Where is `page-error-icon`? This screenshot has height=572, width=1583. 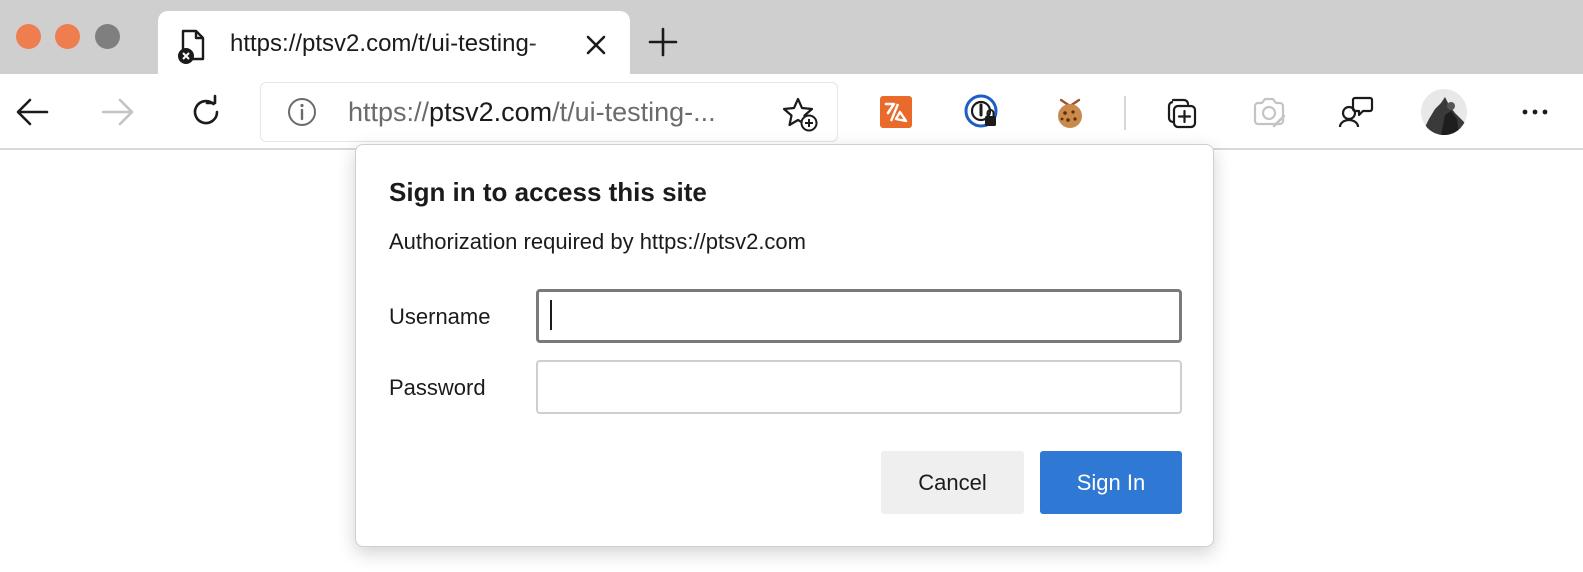 page-error-icon is located at coordinates (192, 47).